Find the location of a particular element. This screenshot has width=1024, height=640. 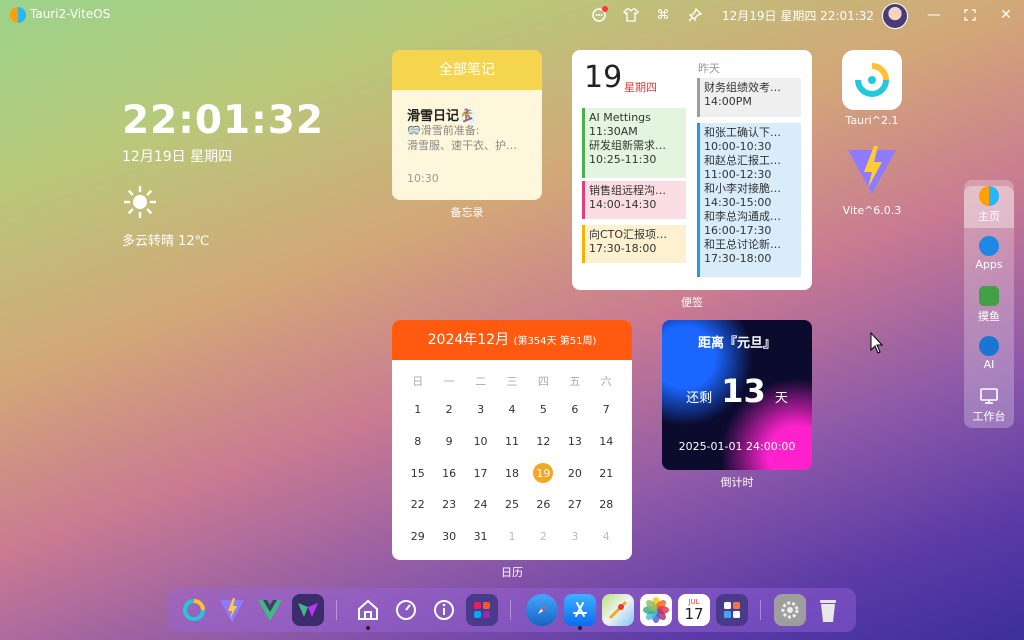

close-icon: ✕ is located at coordinates (1006, 15).